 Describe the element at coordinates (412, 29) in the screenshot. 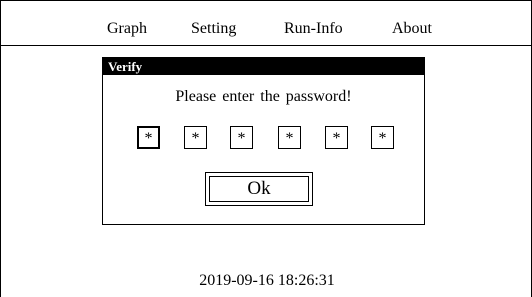

I see `menu-item-about: About` at that location.